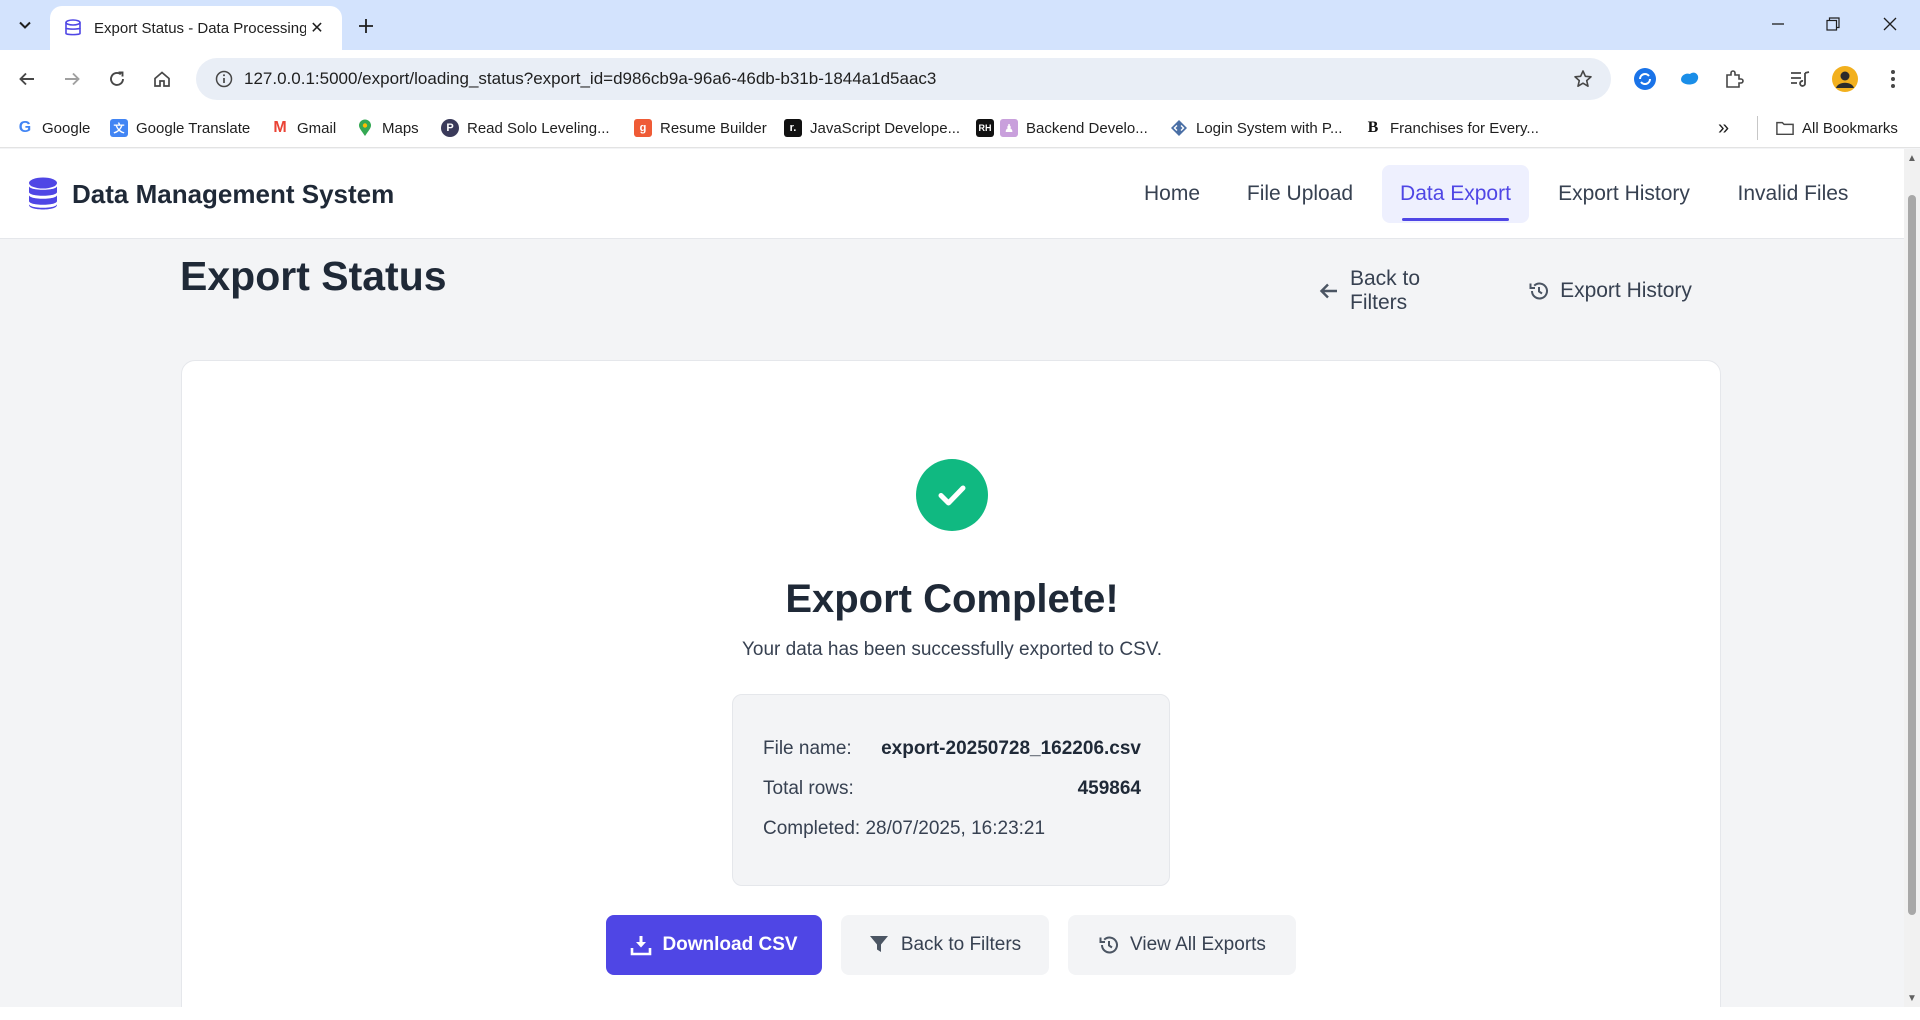 This screenshot has height=1020, width=1920. What do you see at coordinates (1300, 194) in the screenshot?
I see `nav-file-upload: File Upload` at bounding box center [1300, 194].